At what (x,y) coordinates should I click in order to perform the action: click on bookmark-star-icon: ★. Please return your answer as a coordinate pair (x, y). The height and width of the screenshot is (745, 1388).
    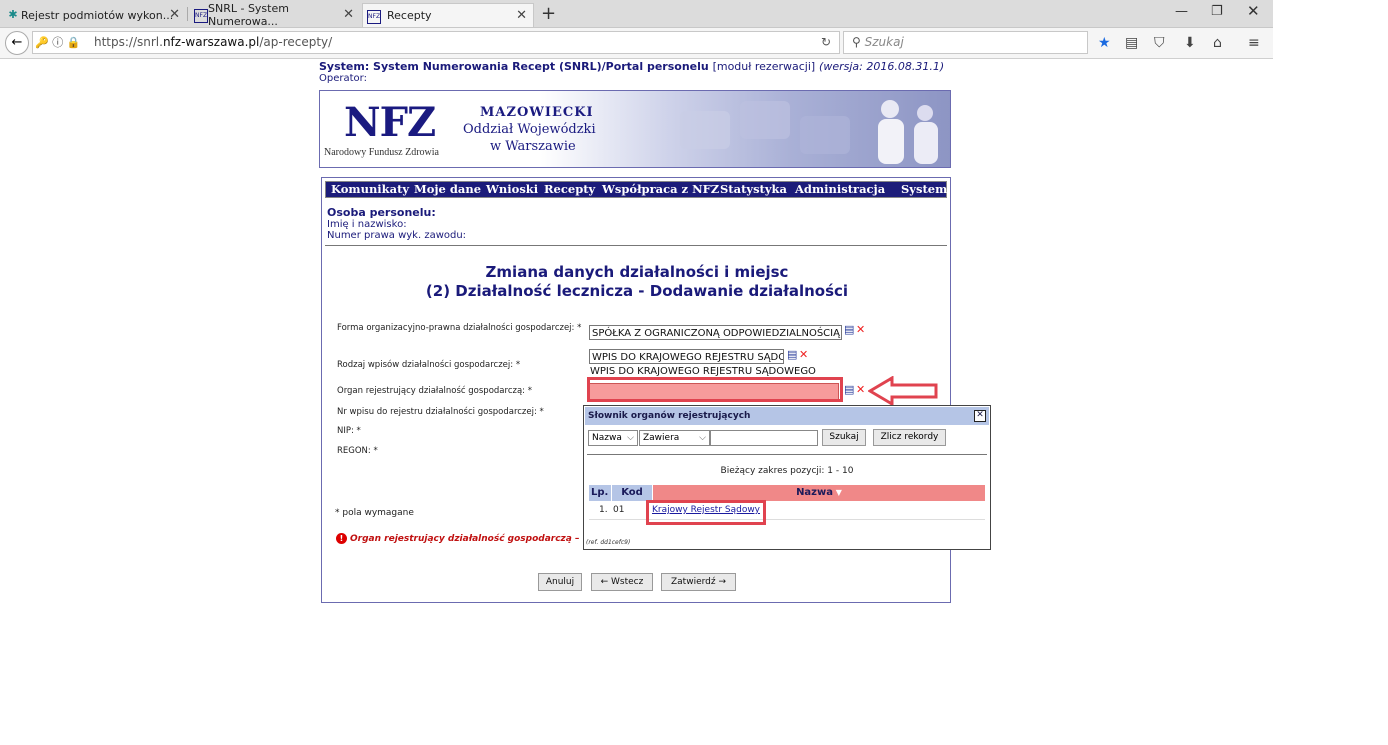
    Looking at the image, I should click on (1104, 43).